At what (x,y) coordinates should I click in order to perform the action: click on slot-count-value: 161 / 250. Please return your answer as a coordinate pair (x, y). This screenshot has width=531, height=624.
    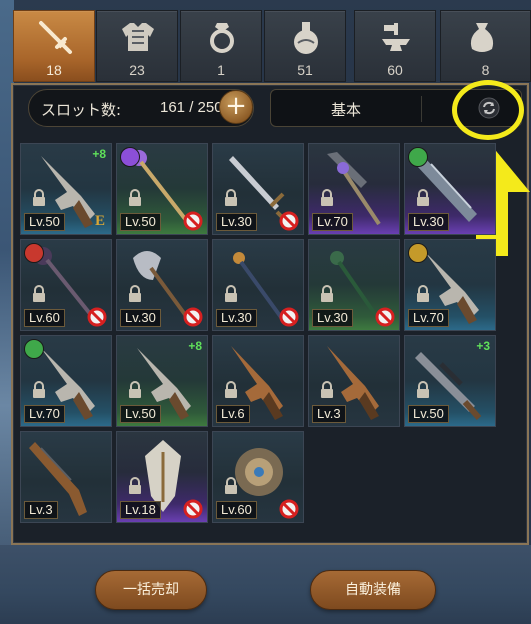
    Looking at the image, I should click on (191, 107).